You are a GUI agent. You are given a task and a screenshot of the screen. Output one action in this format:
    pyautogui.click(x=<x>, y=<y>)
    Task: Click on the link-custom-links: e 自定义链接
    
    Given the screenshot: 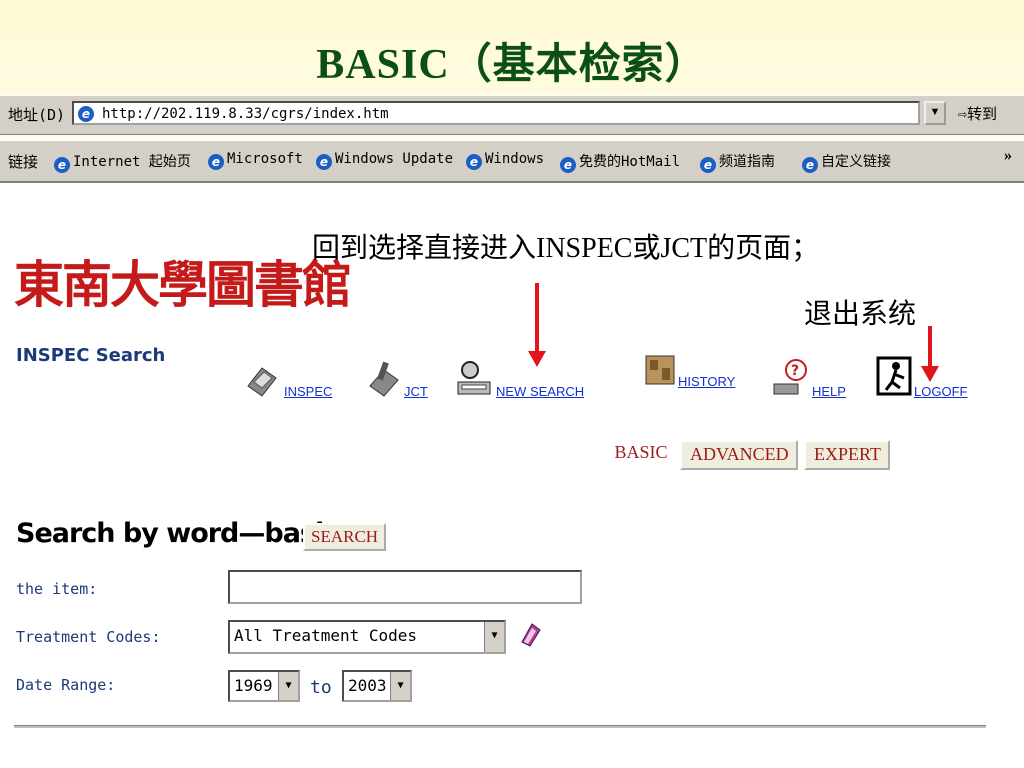 What is the action you would take?
    pyautogui.click(x=846, y=162)
    